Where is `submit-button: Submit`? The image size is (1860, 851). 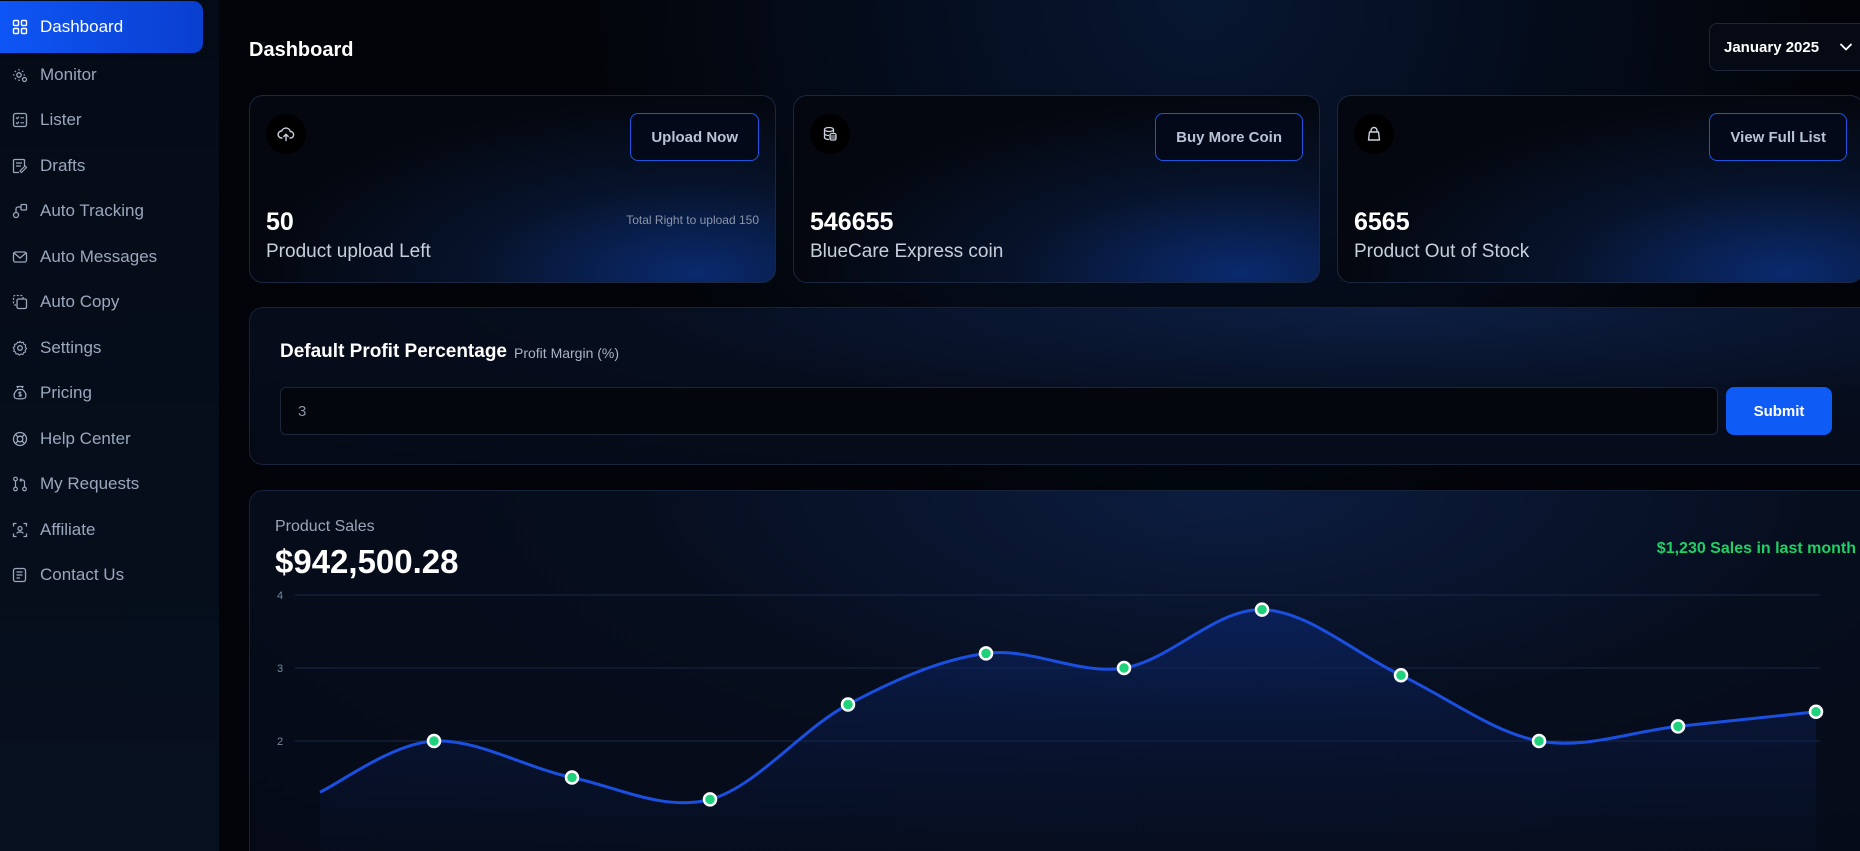
submit-button: Submit is located at coordinates (1779, 411).